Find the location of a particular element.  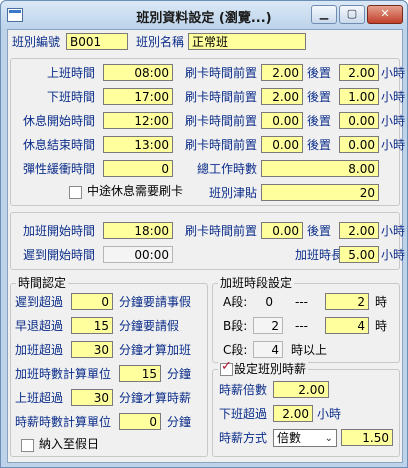

chevron-down-icon: ⌄ is located at coordinates (328, 438).